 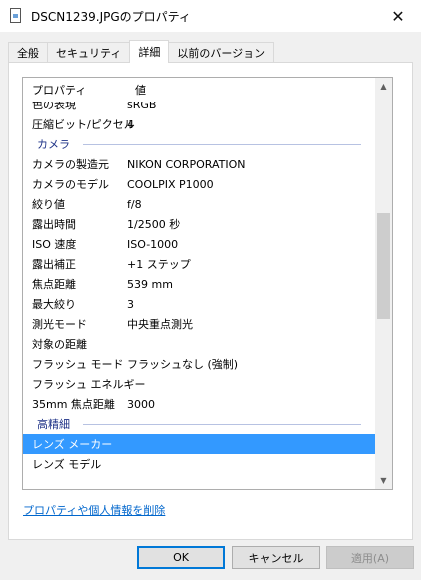 I want to click on property-value: 3000, so click(x=141, y=404).